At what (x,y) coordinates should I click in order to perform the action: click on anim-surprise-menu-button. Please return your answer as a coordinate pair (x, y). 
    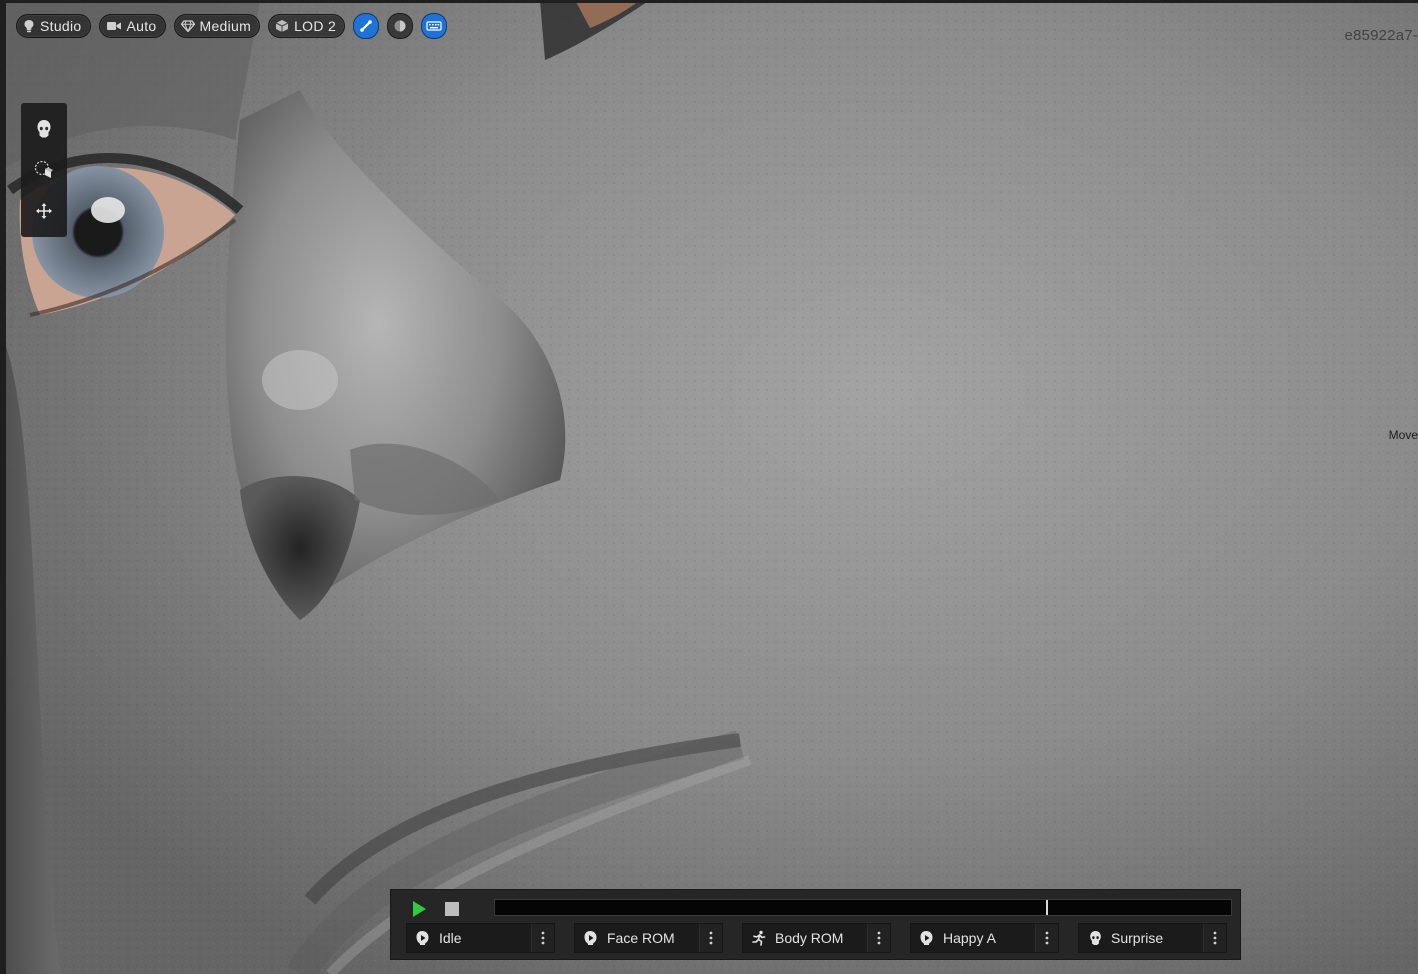
    Looking at the image, I should click on (1214, 938).